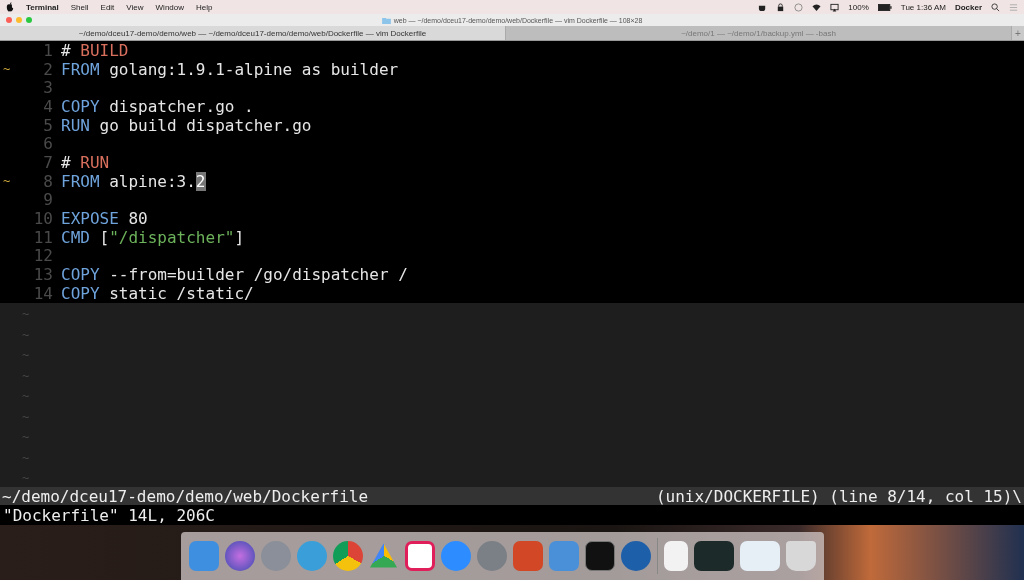 The height and width of the screenshot is (580, 1024). What do you see at coordinates (19, 20) in the screenshot?
I see `minimize-button` at bounding box center [19, 20].